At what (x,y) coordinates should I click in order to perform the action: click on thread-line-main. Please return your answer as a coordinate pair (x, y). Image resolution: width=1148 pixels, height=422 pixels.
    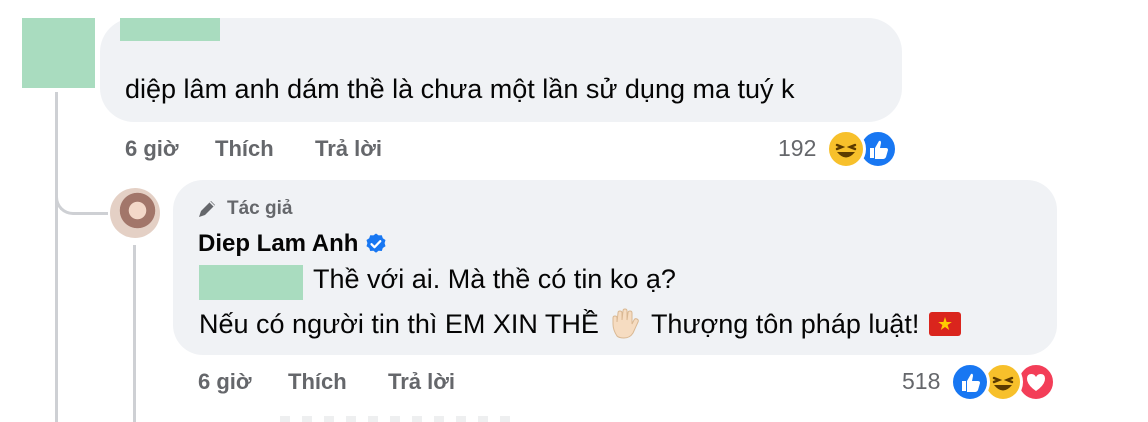
    Looking at the image, I should click on (56, 257).